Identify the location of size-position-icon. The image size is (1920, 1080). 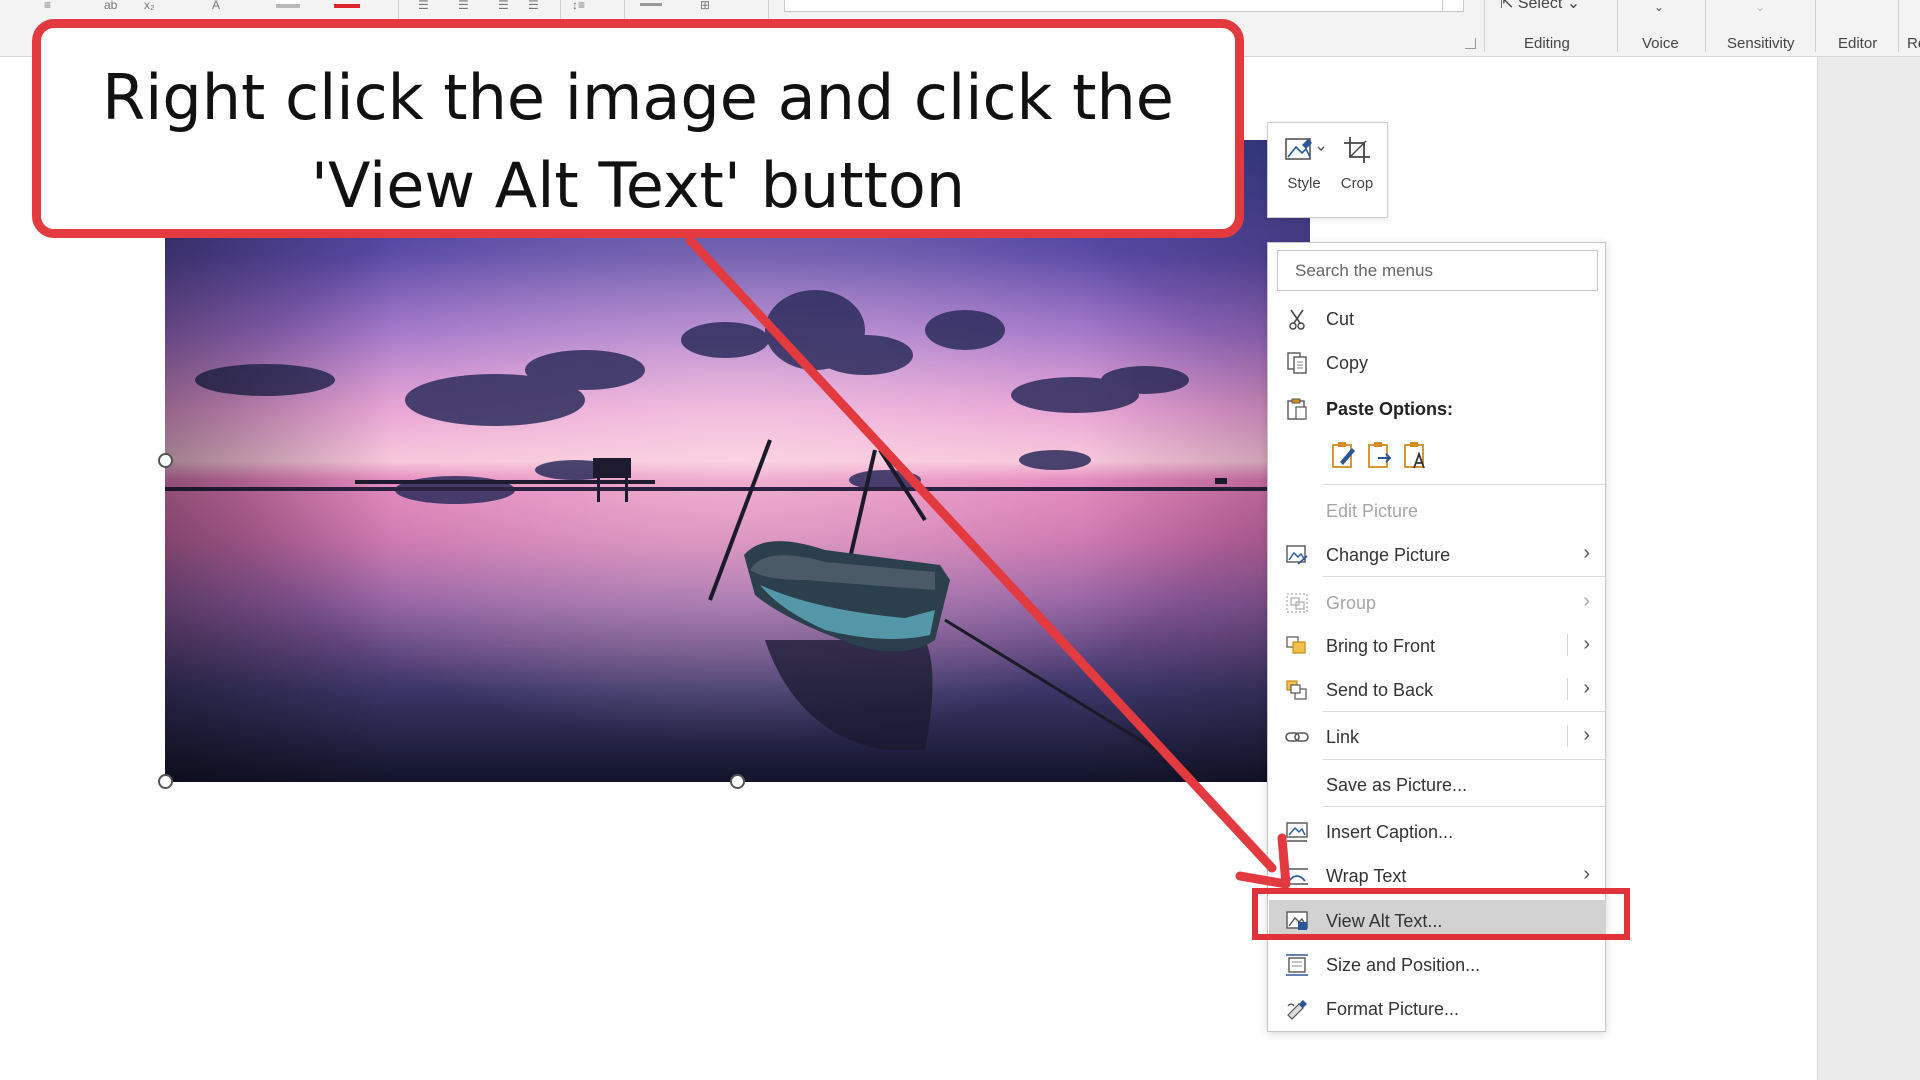
(1297, 965).